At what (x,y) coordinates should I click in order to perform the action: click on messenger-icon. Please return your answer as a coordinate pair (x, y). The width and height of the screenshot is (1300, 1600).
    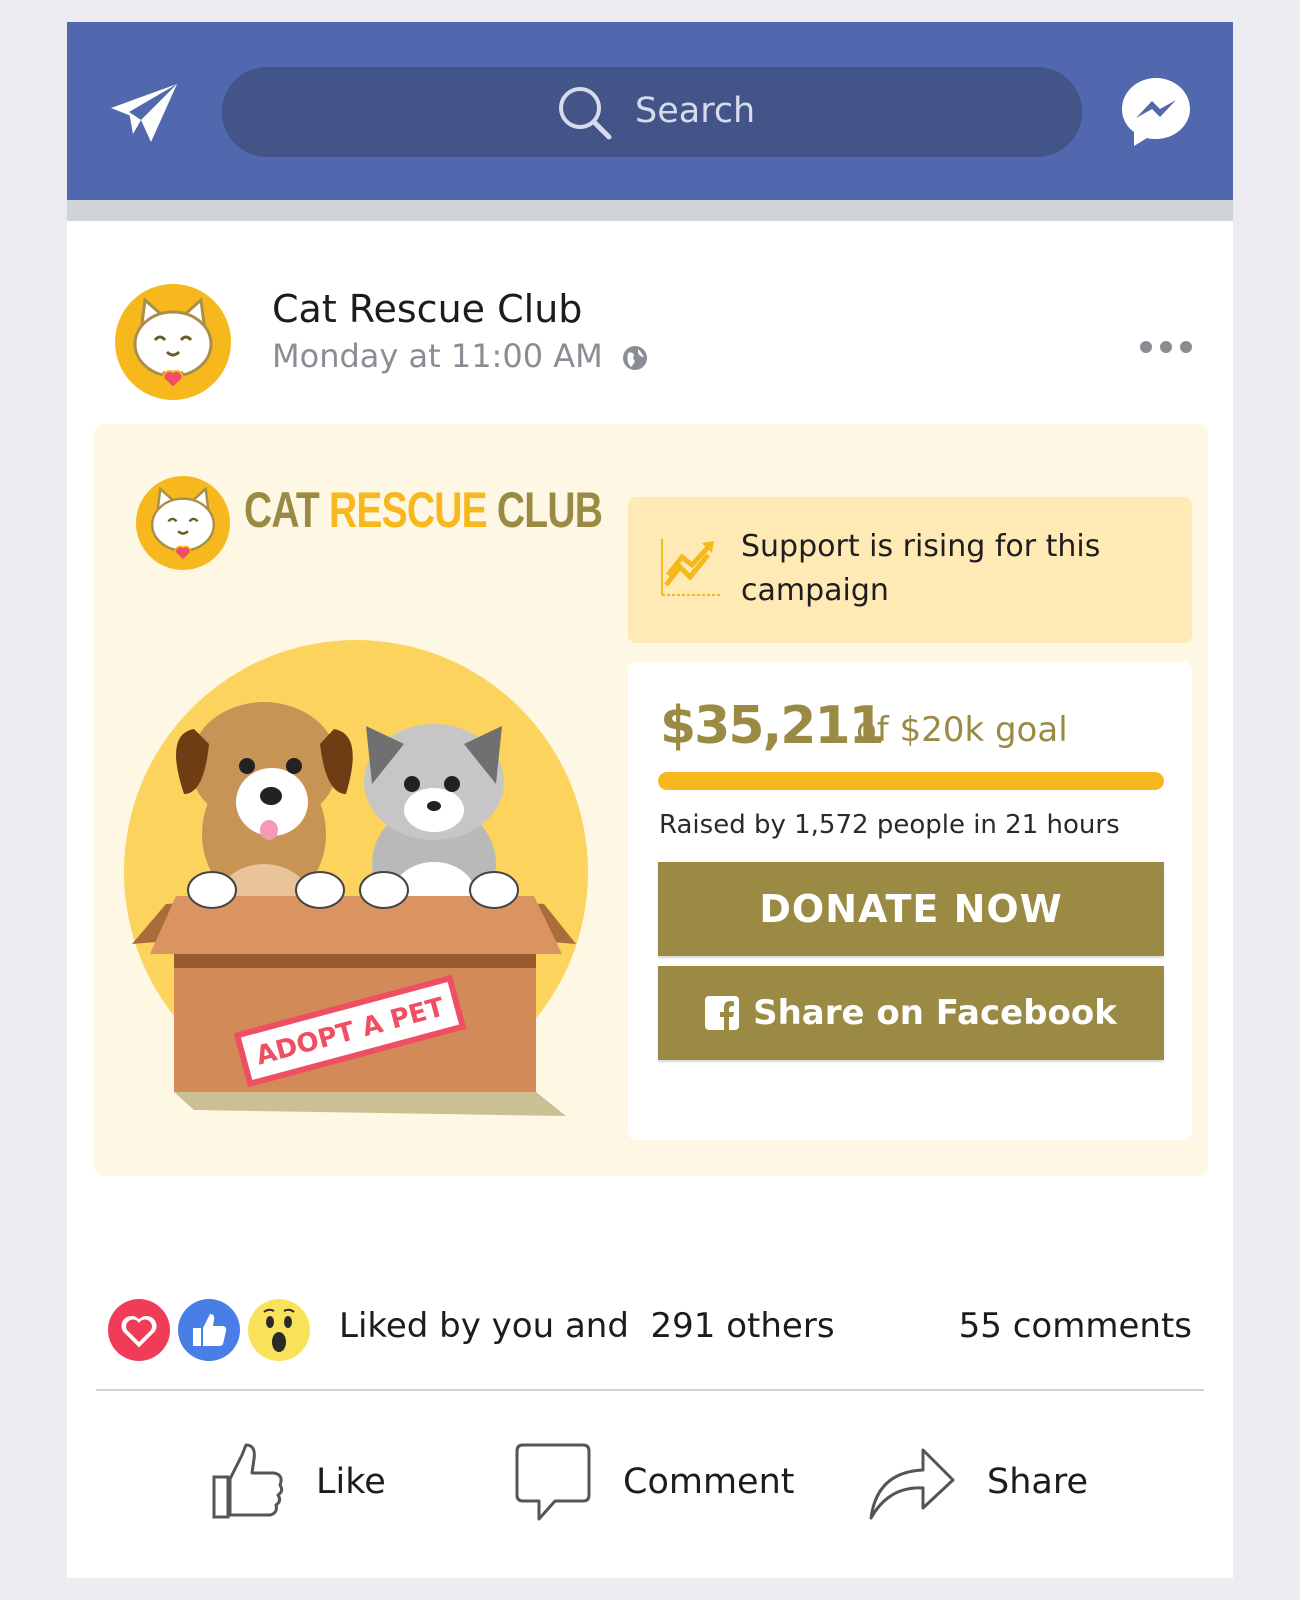
    Looking at the image, I should click on (1156, 111).